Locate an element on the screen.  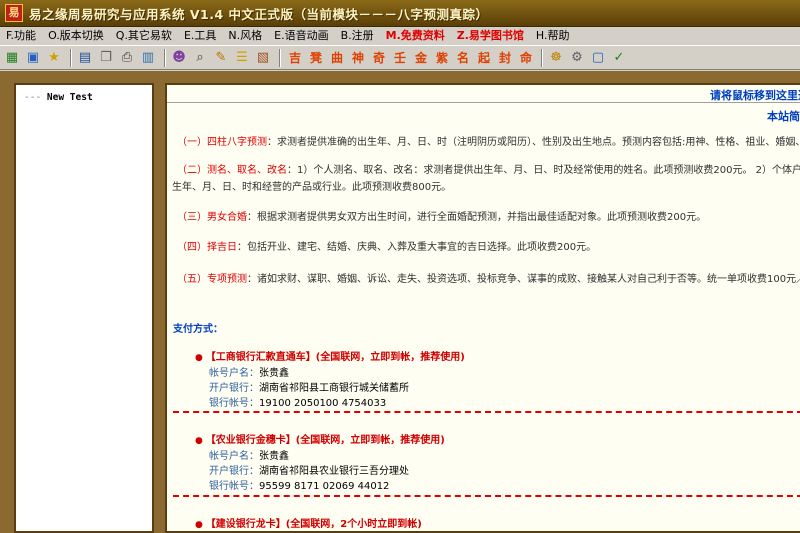
section-title: 测名、取名、改名 is located at coordinates (247, 170).